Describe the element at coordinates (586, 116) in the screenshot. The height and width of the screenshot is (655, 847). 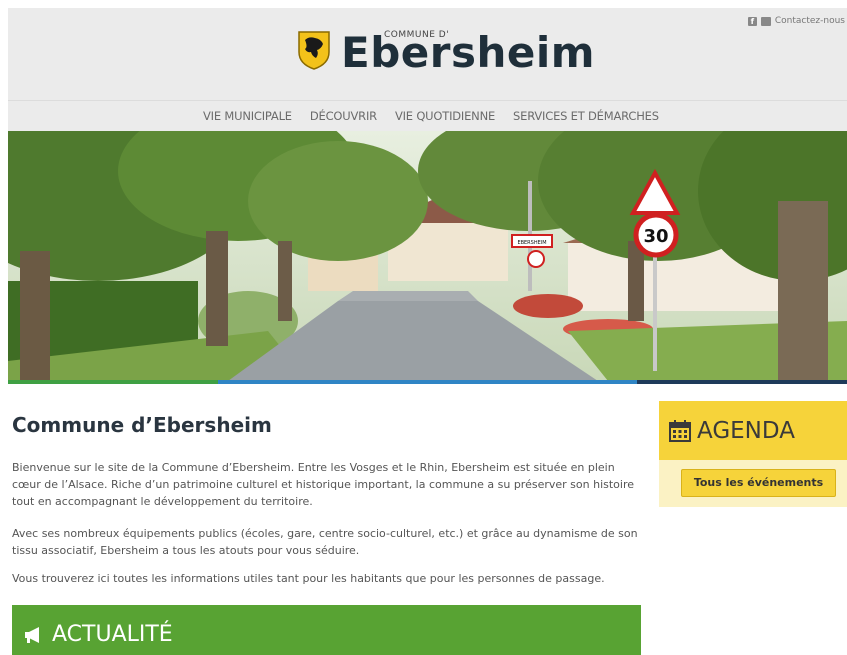
I see `nav-item-services-demarches: SERVICES ET DÉMARCHES` at that location.